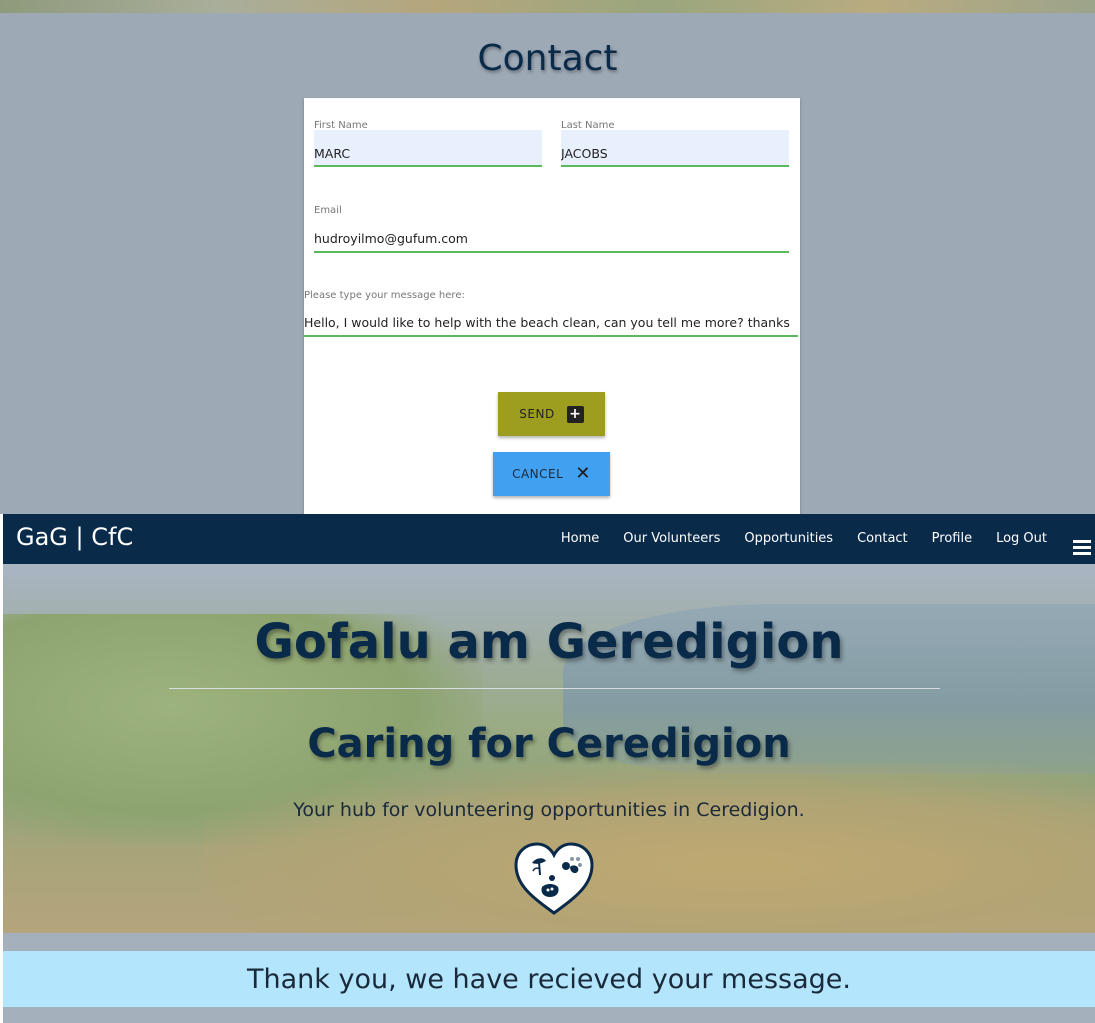 Image resolution: width=1095 pixels, height=1023 pixels. What do you see at coordinates (554, 688) in the screenshot?
I see `hero-divider` at bounding box center [554, 688].